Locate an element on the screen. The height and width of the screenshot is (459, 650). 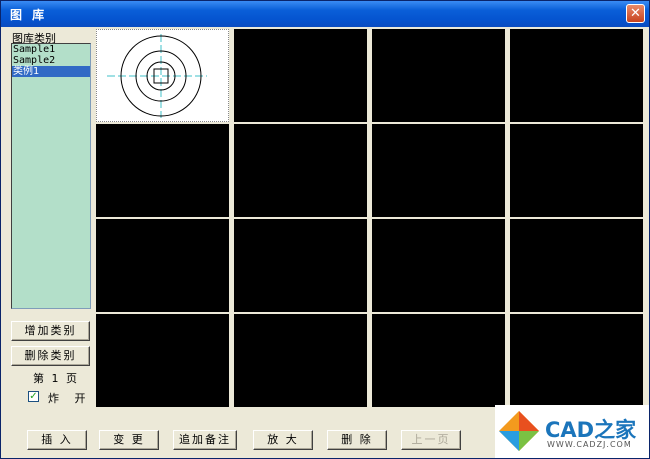
watermark: CAD之家 WWW.CADZJ.COM is located at coordinates (572, 431).